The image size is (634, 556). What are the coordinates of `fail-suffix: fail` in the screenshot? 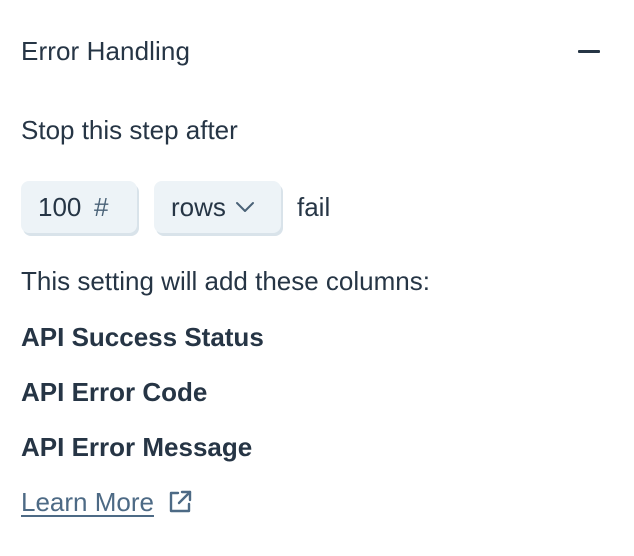 It's located at (314, 206).